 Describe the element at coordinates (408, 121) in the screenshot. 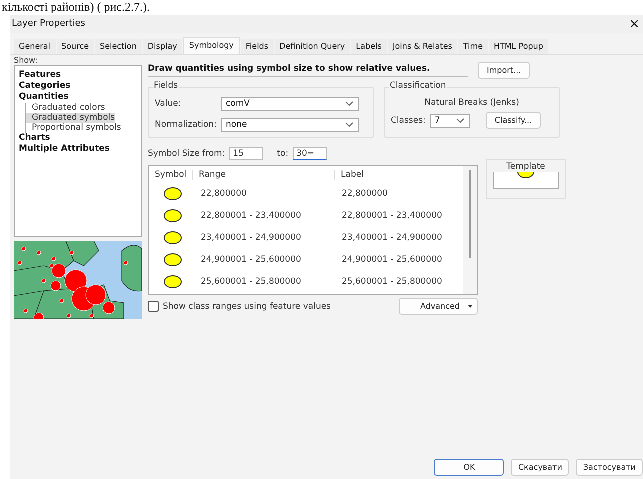

I see `field-label: Classes:` at that location.